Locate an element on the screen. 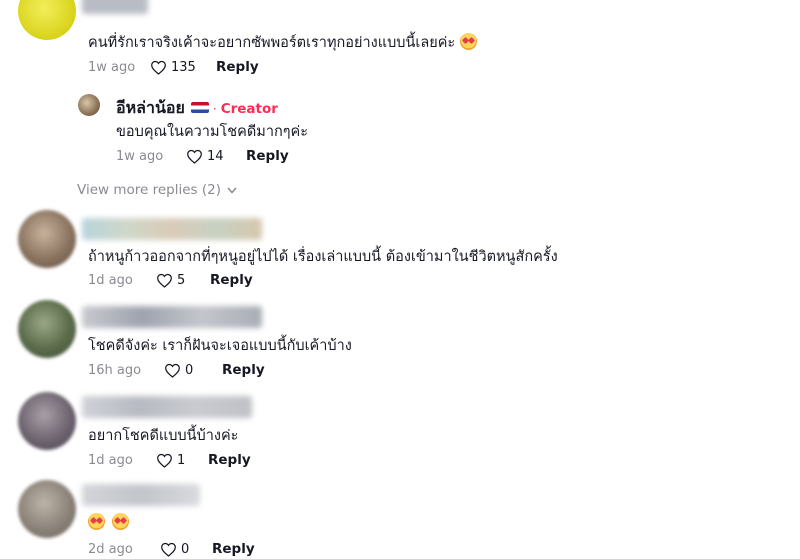 The image size is (800, 559). creator-header: อีหล่าน้อย · Creator is located at coordinates (197, 108).